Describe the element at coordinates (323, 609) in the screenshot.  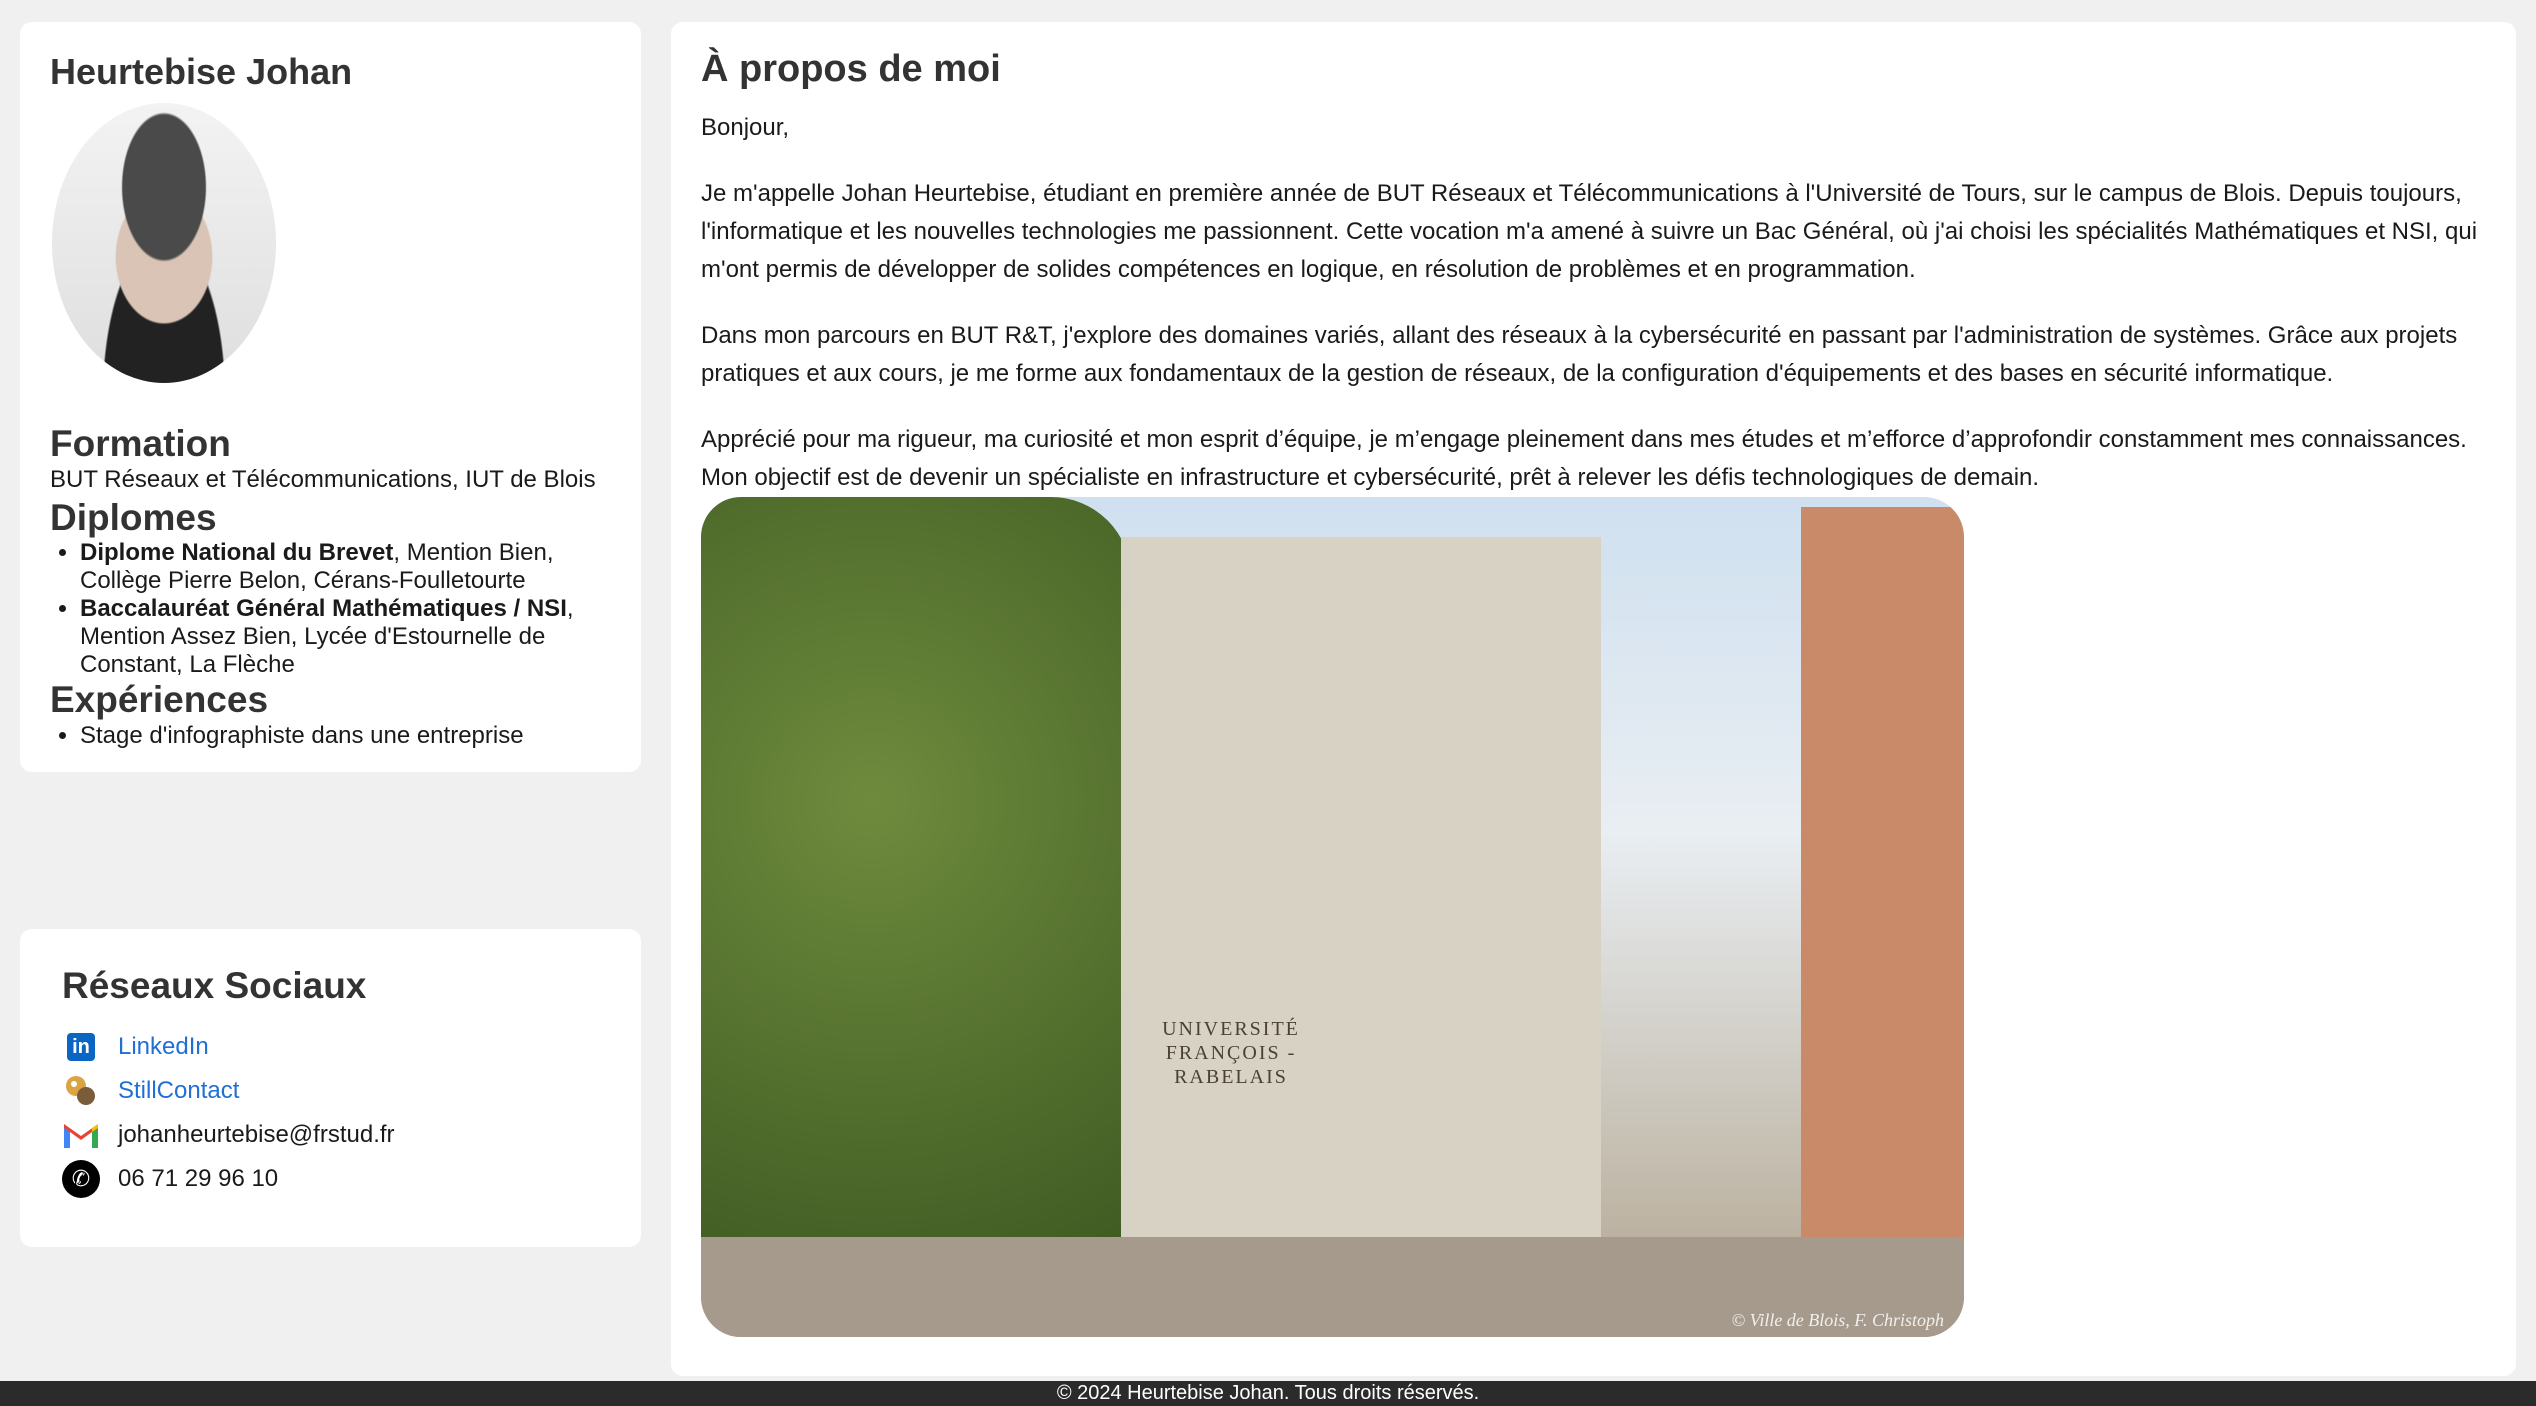
I see `diplome-name: Baccalauréat Général Mathématiques / NSI` at that location.